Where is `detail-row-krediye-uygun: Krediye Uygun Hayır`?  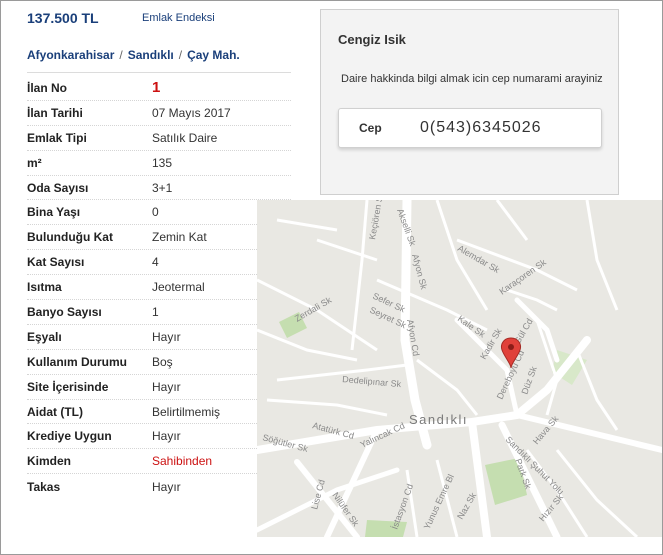
detail-row-krediye-uygun: Krediye Uygun Hayır is located at coordinates (159, 437).